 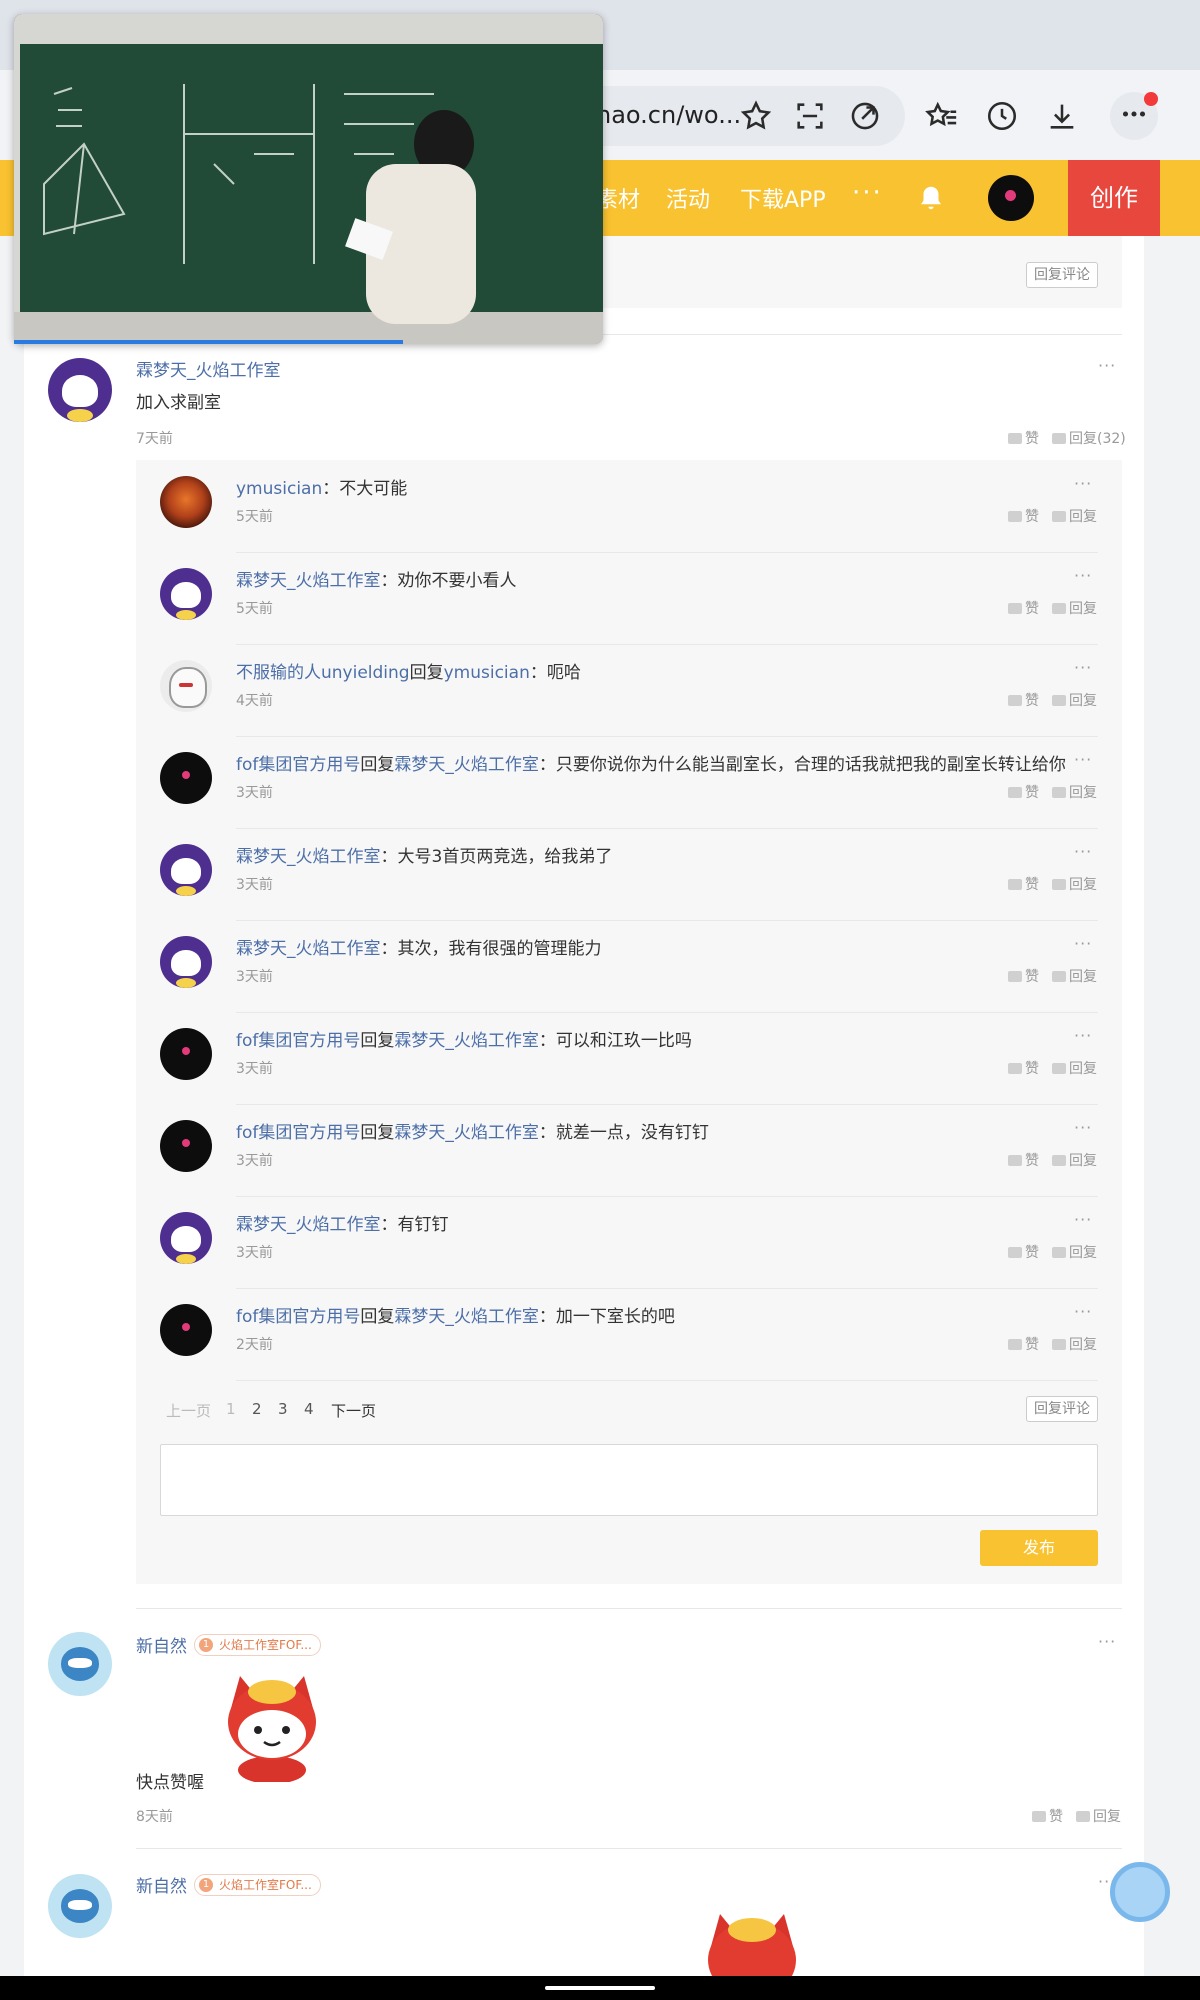 What do you see at coordinates (1114, 198) in the screenshot?
I see `create-button: 创作` at bounding box center [1114, 198].